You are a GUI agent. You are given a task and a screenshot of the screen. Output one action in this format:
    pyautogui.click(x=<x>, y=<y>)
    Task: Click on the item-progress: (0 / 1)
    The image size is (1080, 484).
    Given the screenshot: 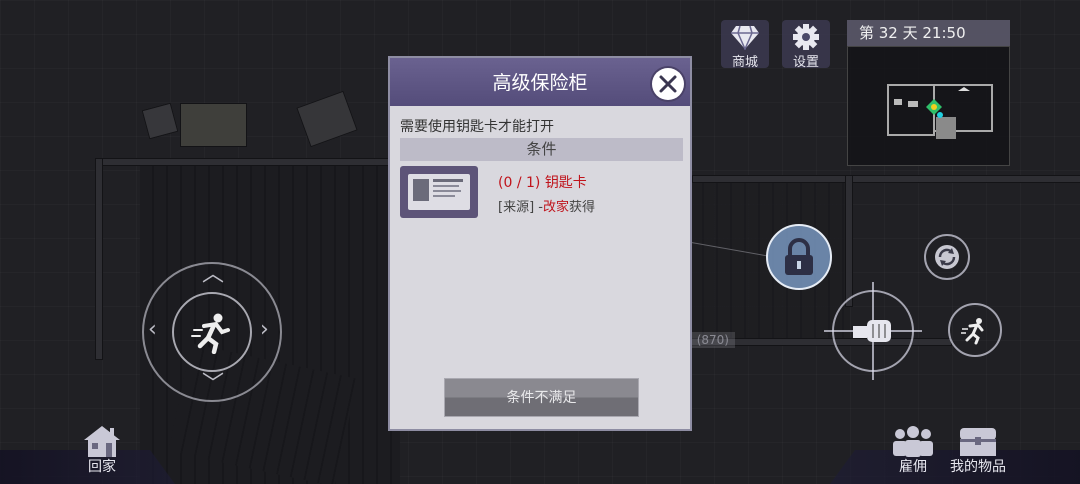 What is the action you would take?
    pyautogui.click(x=519, y=183)
    